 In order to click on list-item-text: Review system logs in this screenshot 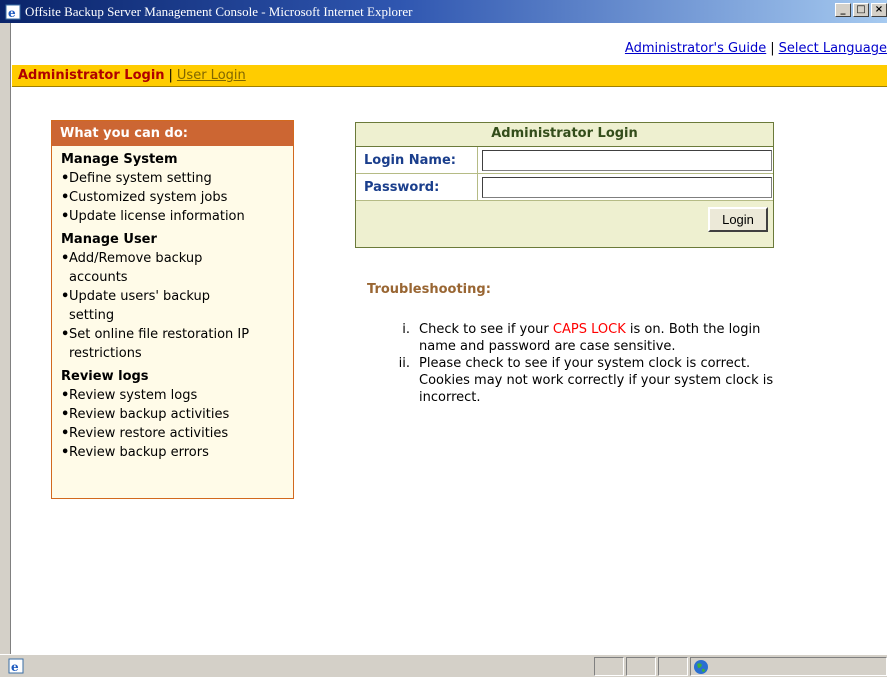, I will do `click(133, 395)`.